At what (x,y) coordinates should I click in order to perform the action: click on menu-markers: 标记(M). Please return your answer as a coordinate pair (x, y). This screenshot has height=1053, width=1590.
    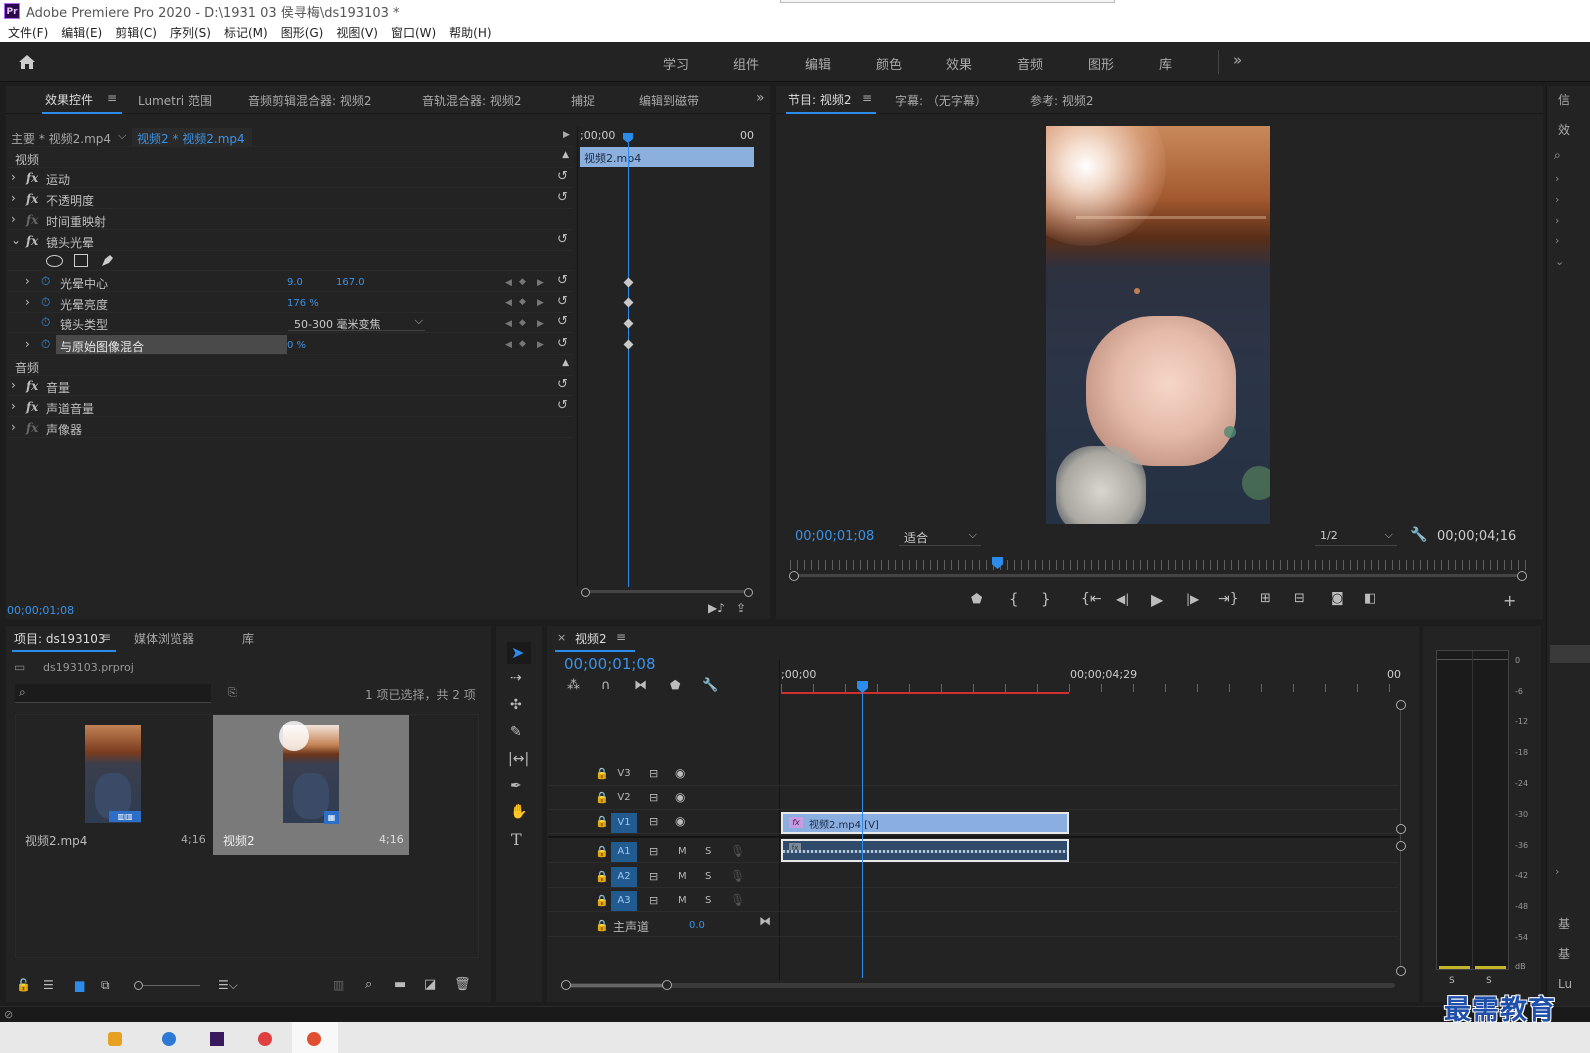
    Looking at the image, I should click on (246, 32).